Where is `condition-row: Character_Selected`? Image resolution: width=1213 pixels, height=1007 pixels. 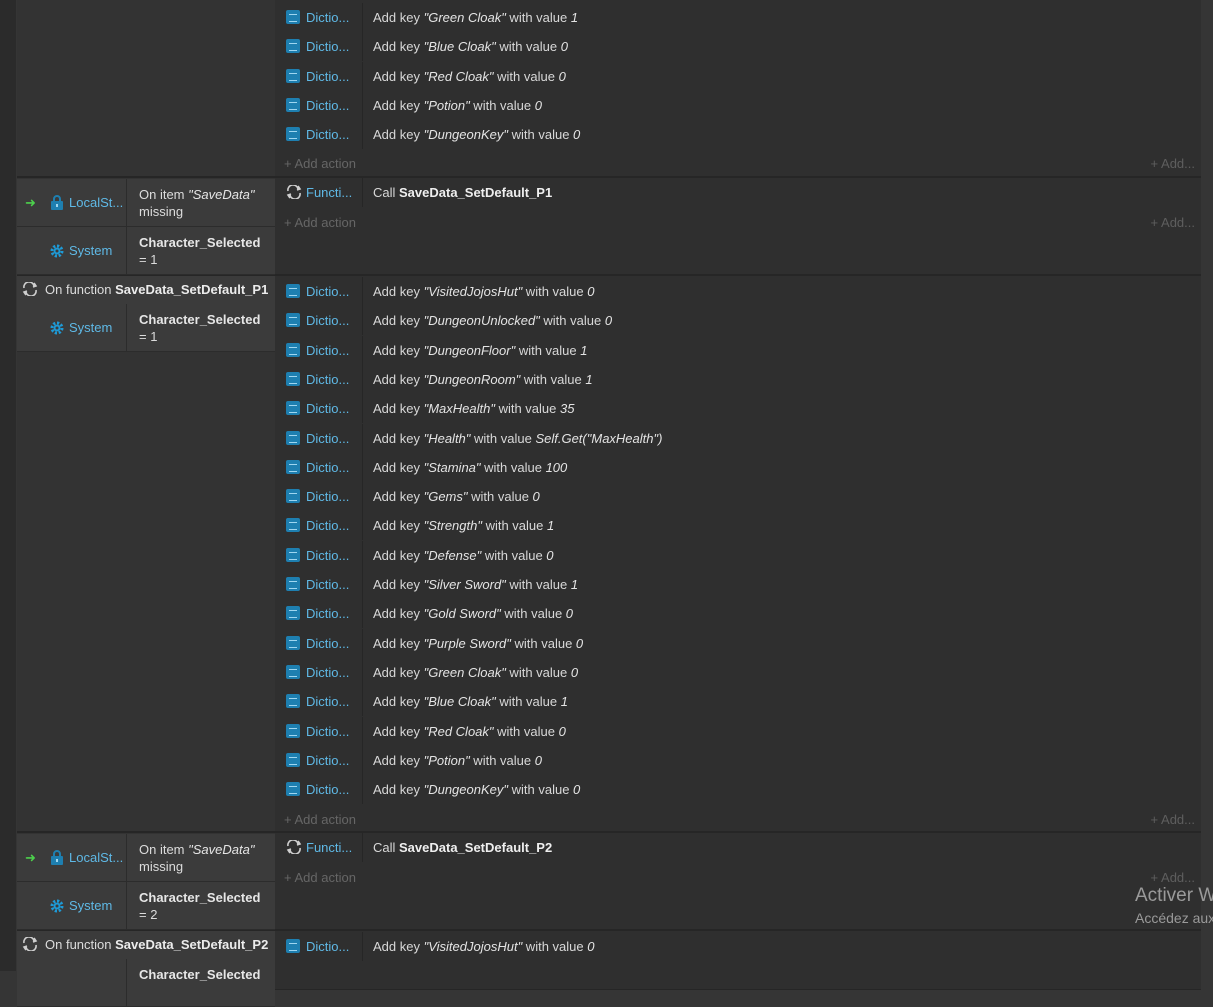 condition-row: Character_Selected is located at coordinates (146, 983).